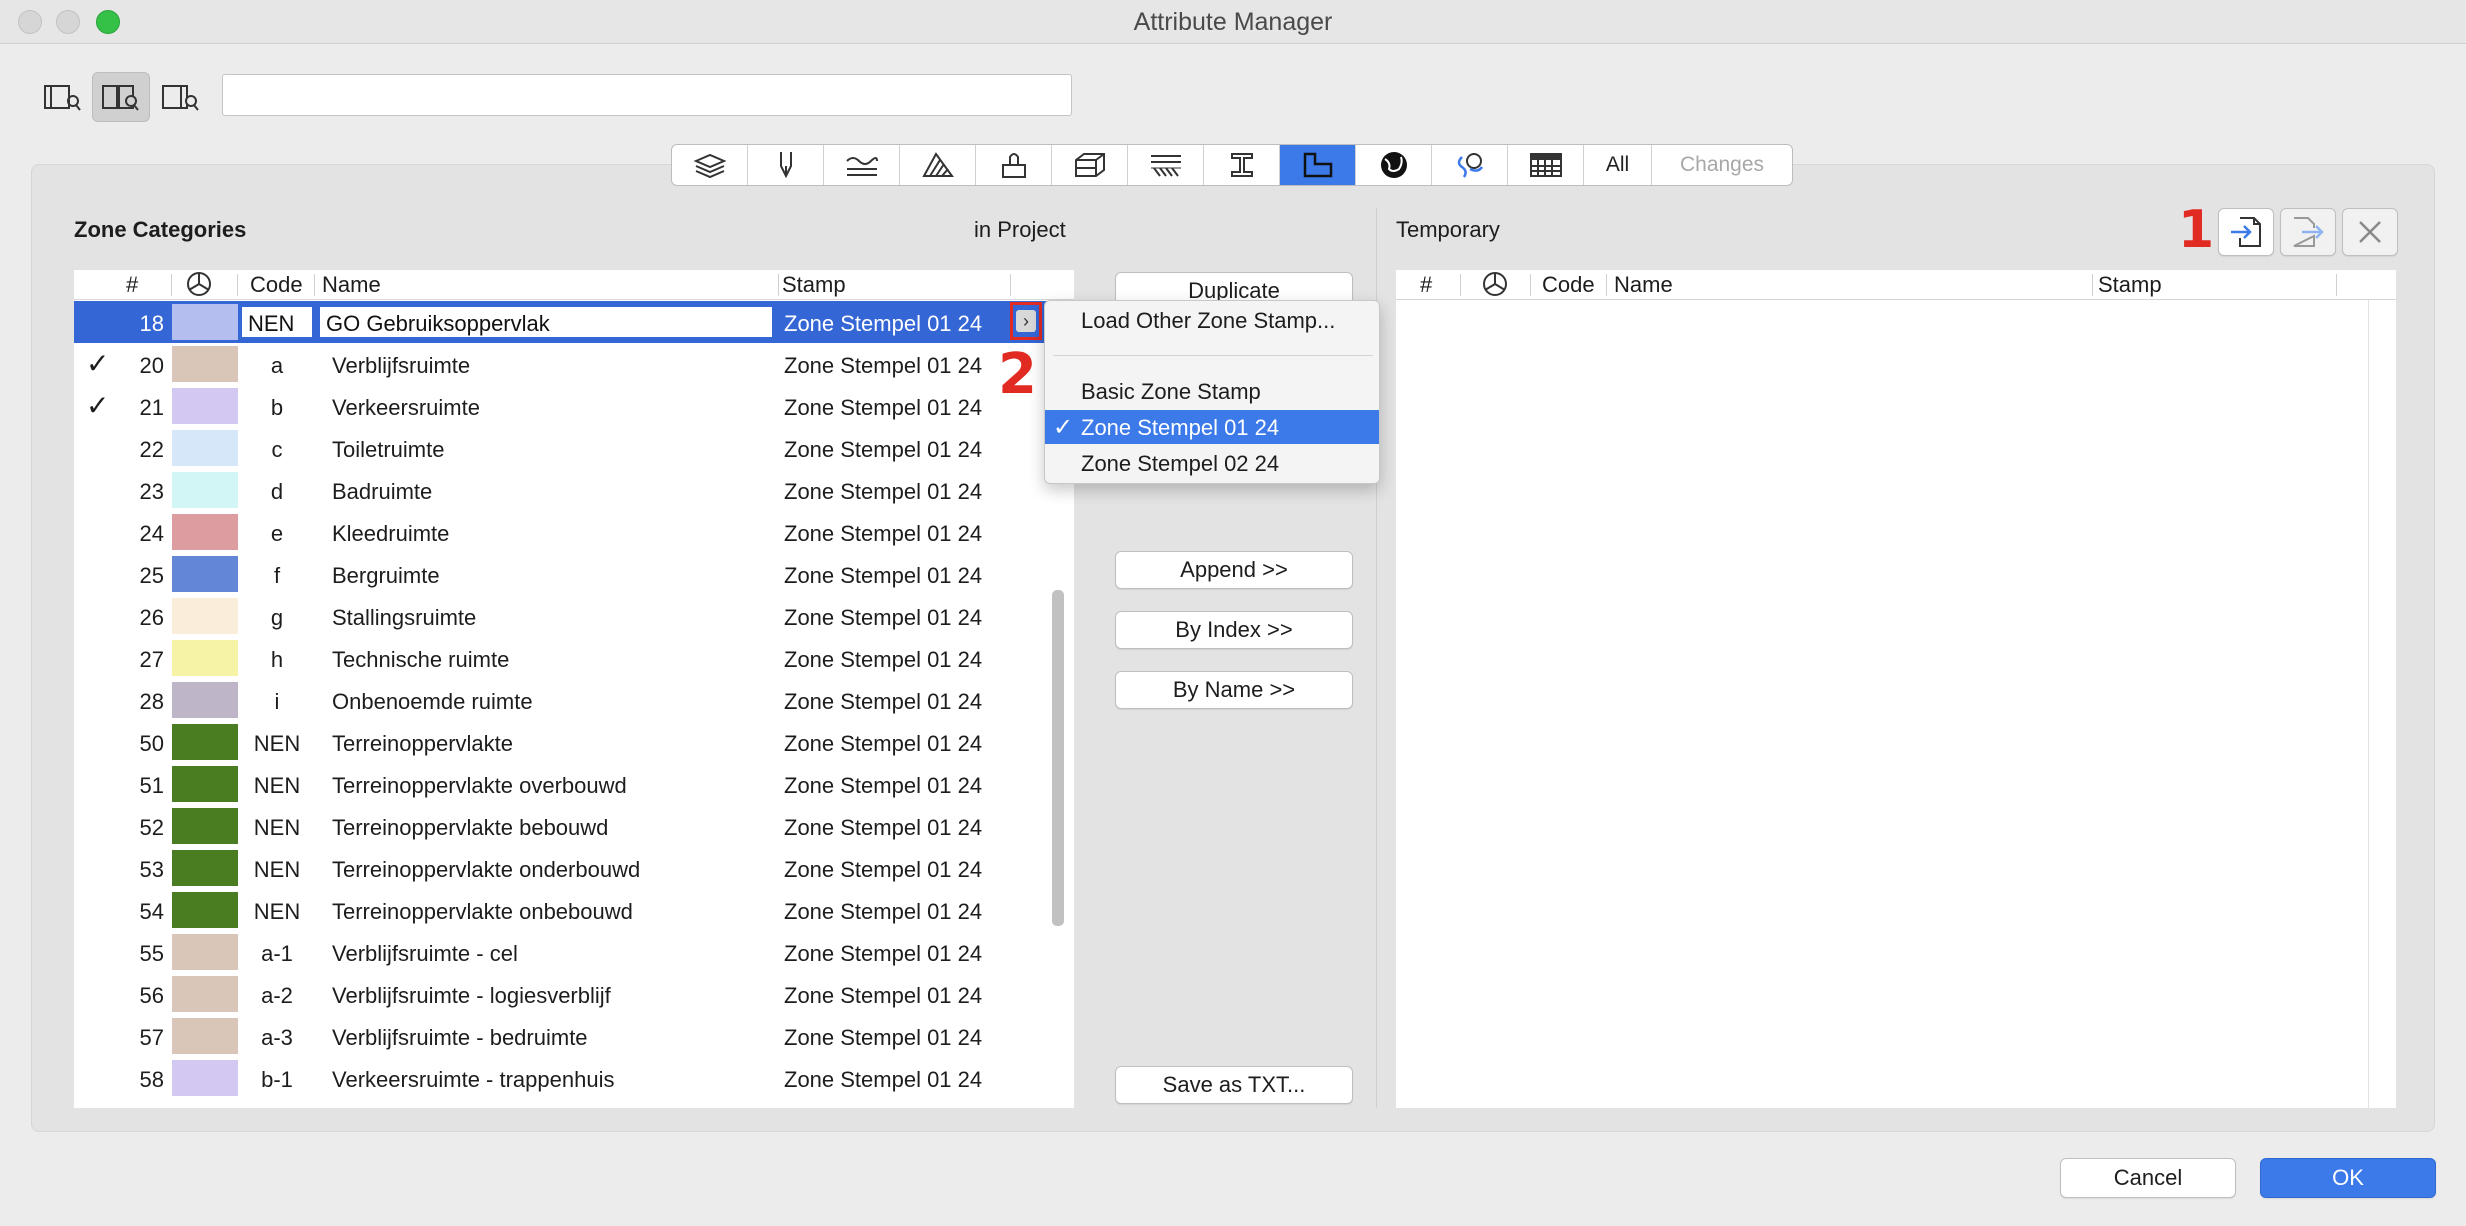 The image size is (2466, 1226). I want to click on append-button: Append >>, so click(1234, 570).